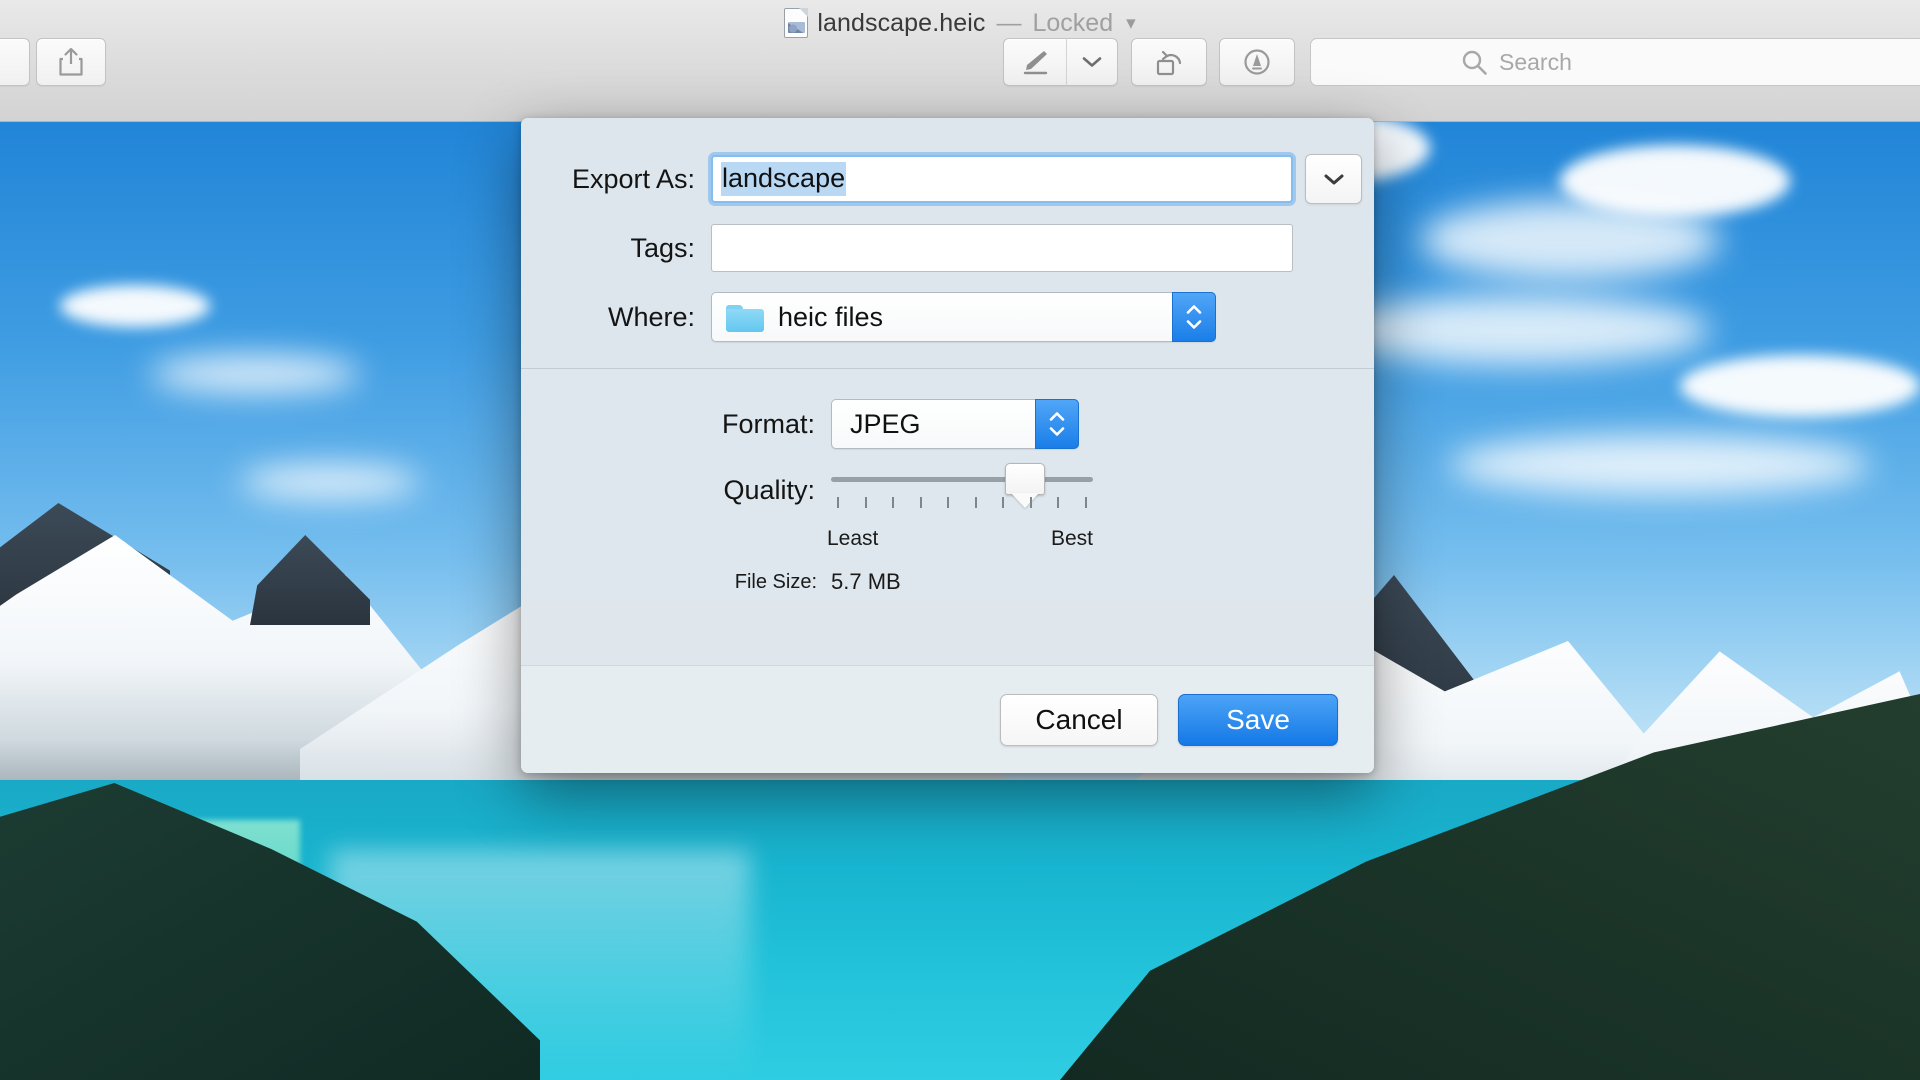 This screenshot has width=1920, height=1080. What do you see at coordinates (768, 423) in the screenshot?
I see `format-label: Format:` at bounding box center [768, 423].